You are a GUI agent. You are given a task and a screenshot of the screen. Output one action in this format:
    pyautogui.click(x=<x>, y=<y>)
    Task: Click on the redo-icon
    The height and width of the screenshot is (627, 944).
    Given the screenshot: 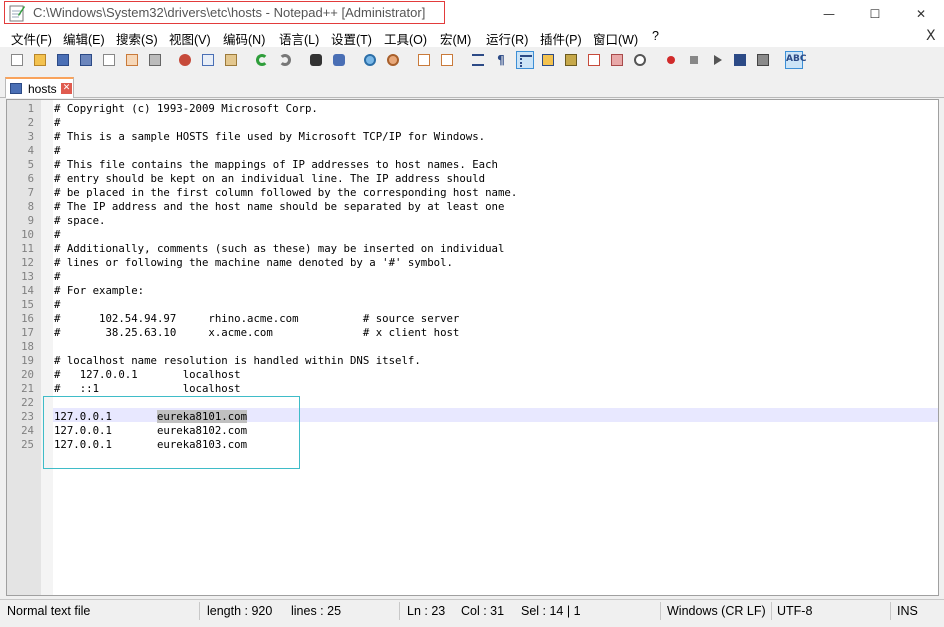 What is the action you would take?
    pyautogui.click(x=285, y=60)
    